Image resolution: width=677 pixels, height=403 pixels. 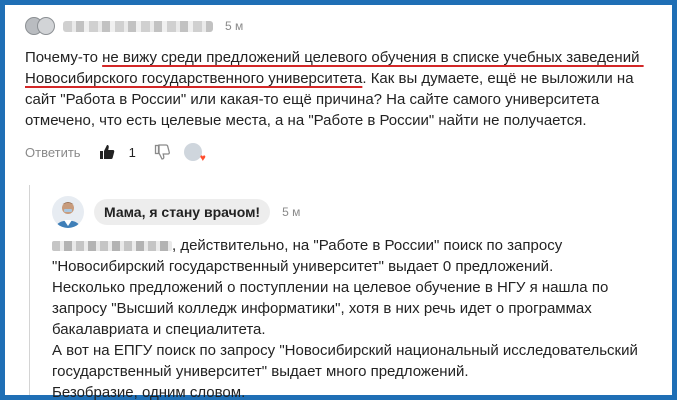 What do you see at coordinates (64, 57) in the screenshot?
I see `comment-text-start: Почему-то` at bounding box center [64, 57].